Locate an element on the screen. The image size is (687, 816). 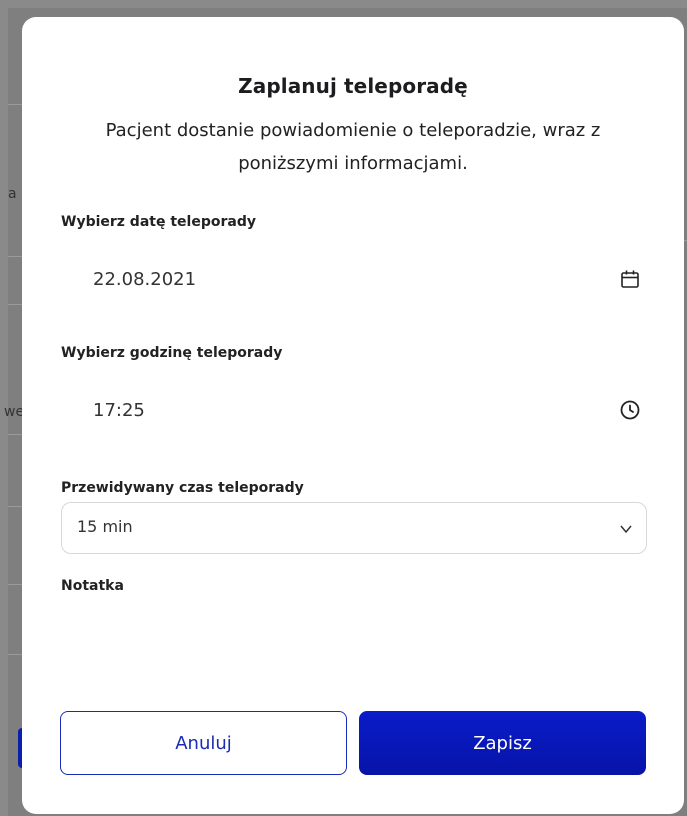
calendar-icon is located at coordinates (630, 279).